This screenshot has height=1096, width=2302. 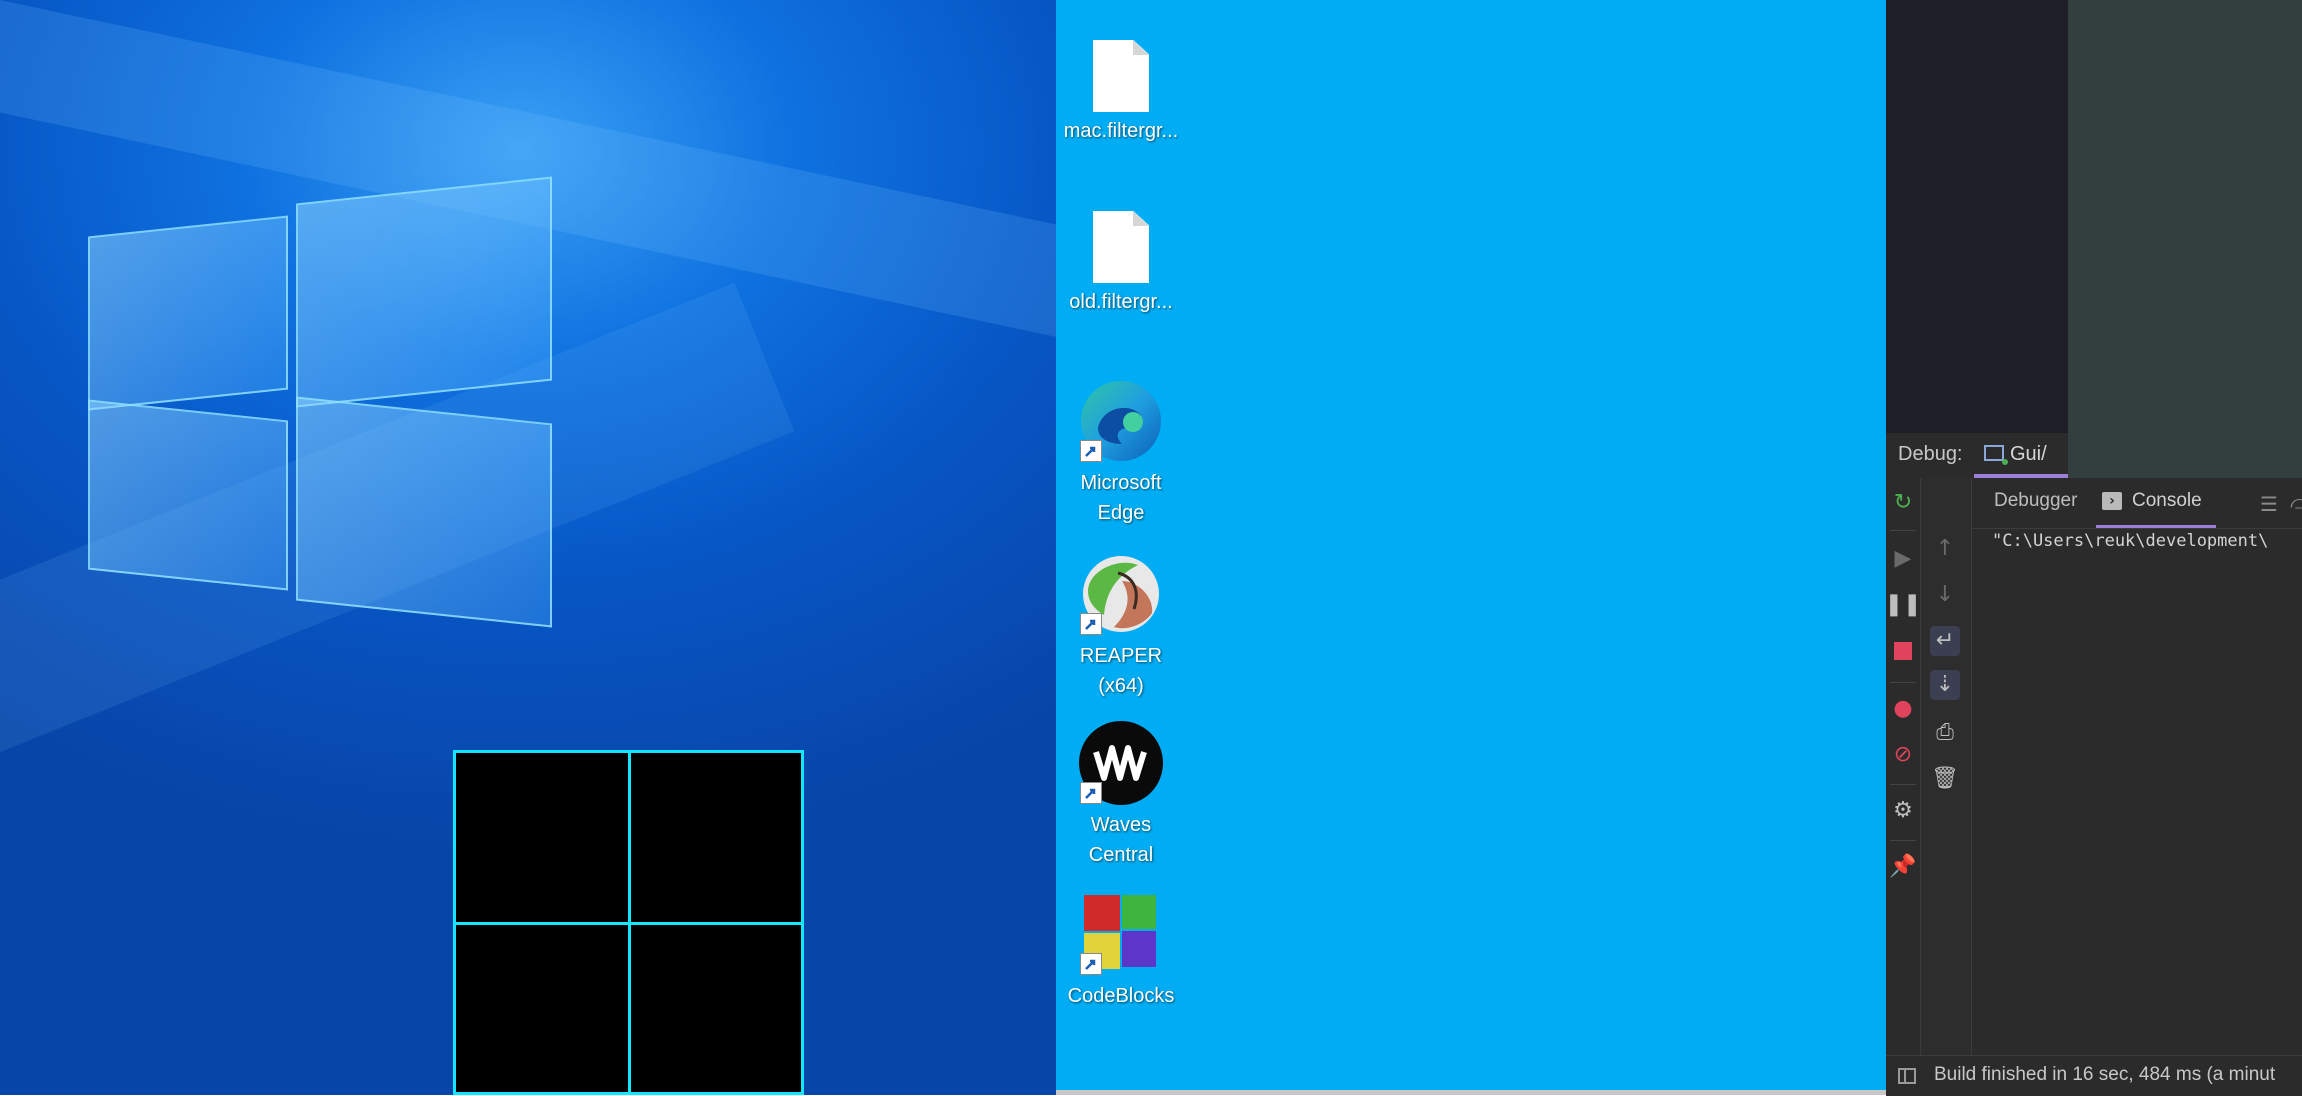 I want to click on view-breakpoints-icon: ●, so click(x=1903, y=709).